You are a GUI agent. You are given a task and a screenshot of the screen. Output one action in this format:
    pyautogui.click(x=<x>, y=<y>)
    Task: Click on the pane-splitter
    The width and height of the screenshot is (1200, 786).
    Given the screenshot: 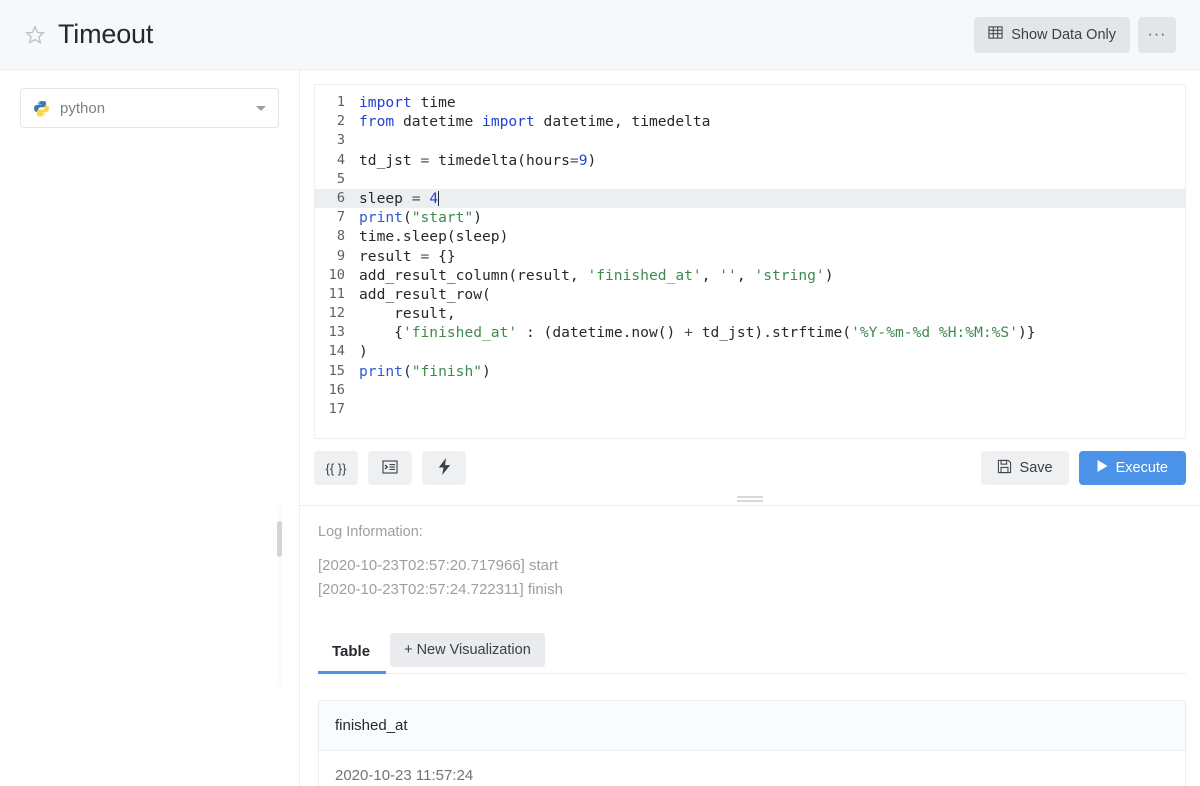 What is the action you would take?
    pyautogui.click(x=750, y=500)
    